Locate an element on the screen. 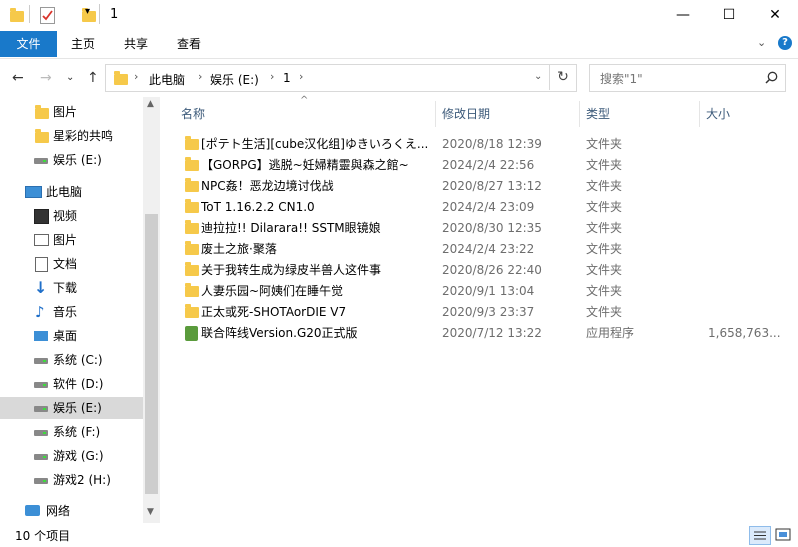  sidebar-item-drive-f: 系统 (F:) is located at coordinates (71, 432).